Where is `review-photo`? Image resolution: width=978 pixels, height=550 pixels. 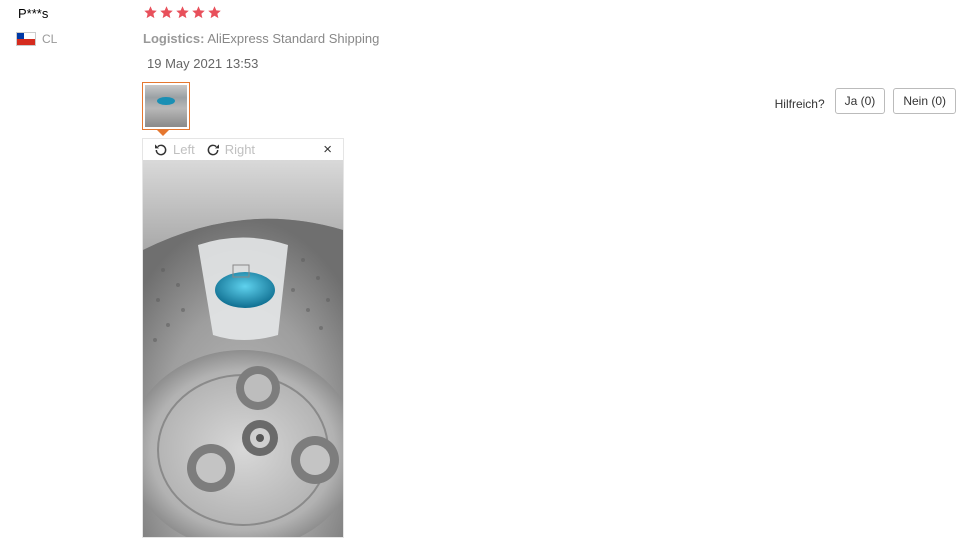 review-photo is located at coordinates (243, 348).